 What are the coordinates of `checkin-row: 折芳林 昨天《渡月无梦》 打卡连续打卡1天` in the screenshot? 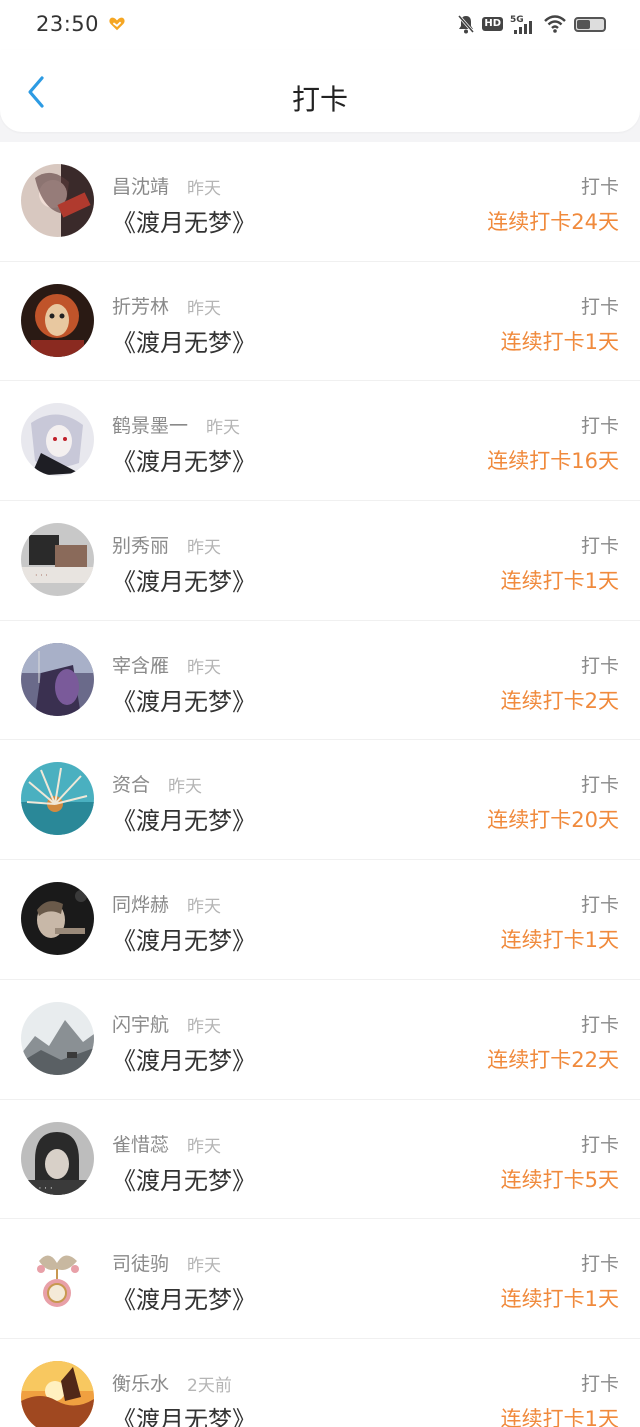 It's located at (320, 322).